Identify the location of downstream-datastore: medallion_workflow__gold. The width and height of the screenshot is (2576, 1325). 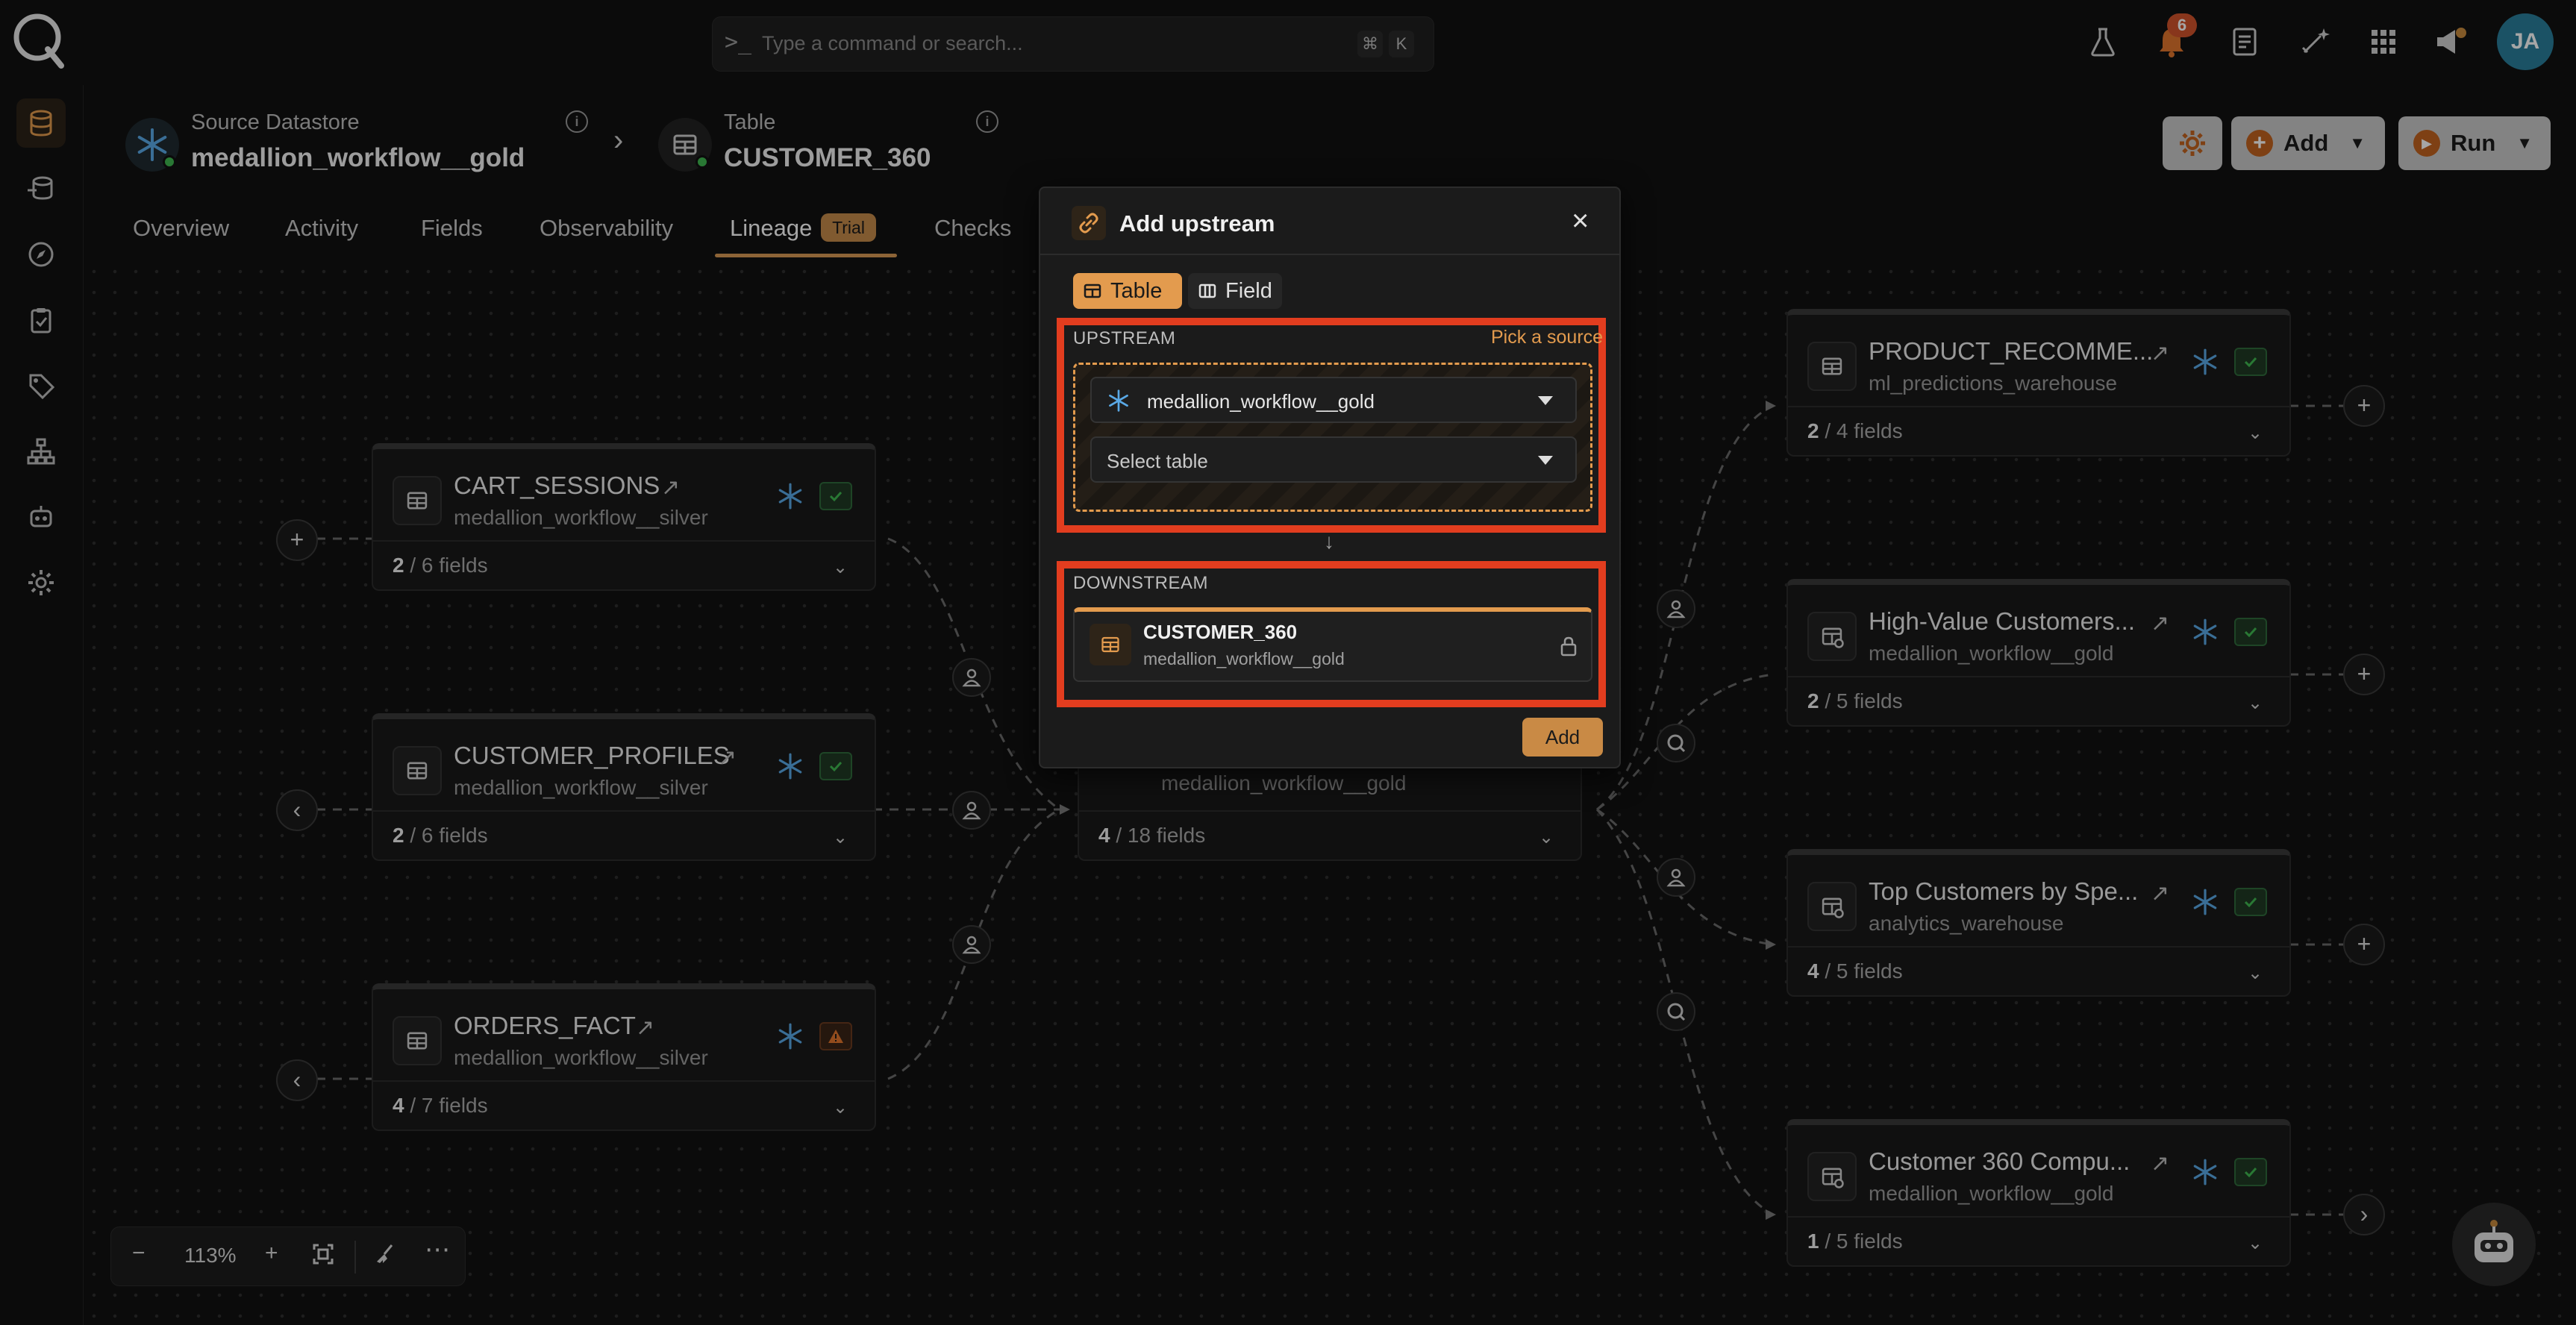
(1244, 658).